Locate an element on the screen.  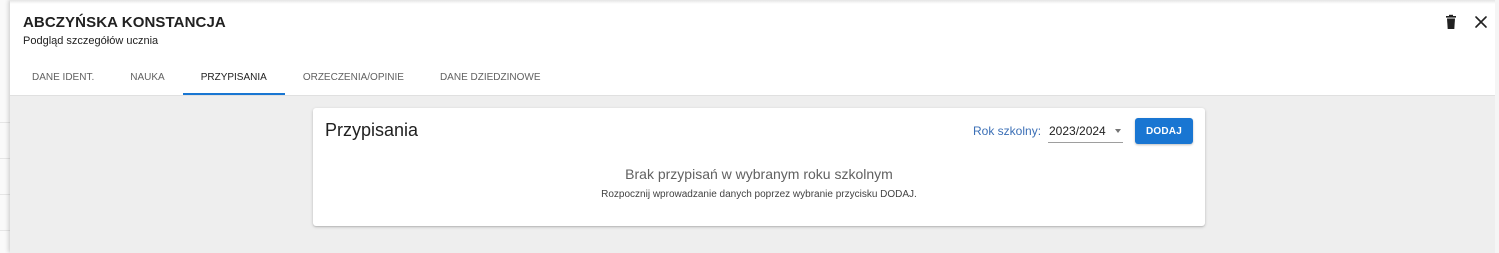
card-title: Przypisania is located at coordinates (372, 130).